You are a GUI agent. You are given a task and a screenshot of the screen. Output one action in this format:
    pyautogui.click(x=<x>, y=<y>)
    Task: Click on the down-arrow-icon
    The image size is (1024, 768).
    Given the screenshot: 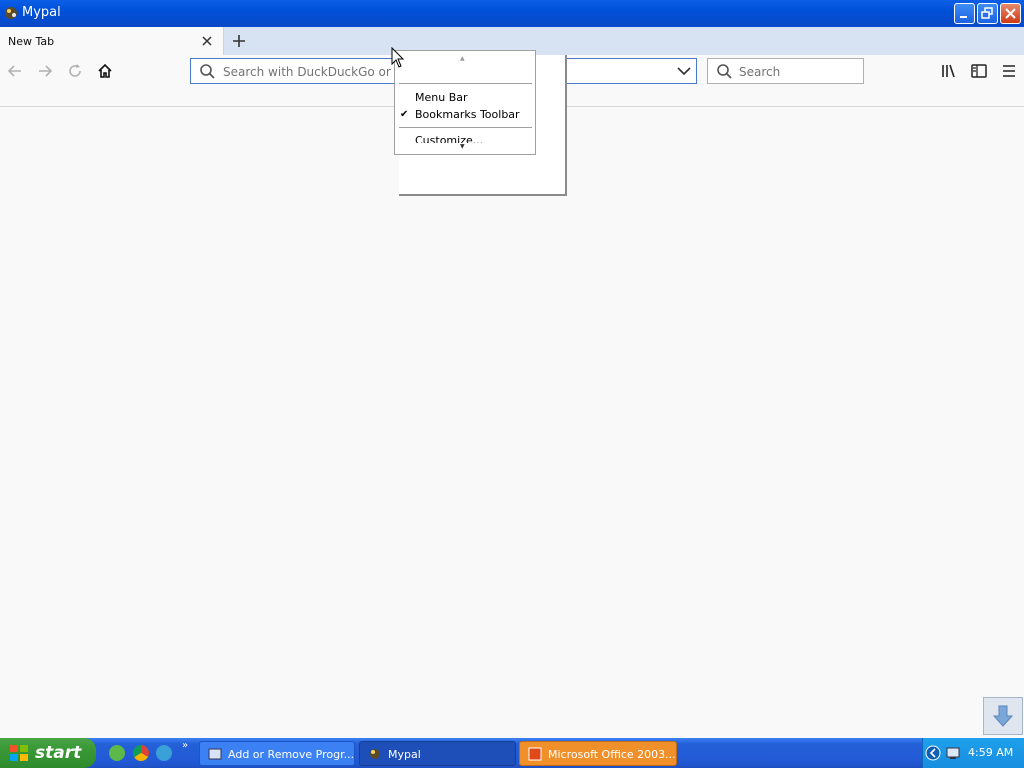 What is the action you would take?
    pyautogui.click(x=1003, y=716)
    